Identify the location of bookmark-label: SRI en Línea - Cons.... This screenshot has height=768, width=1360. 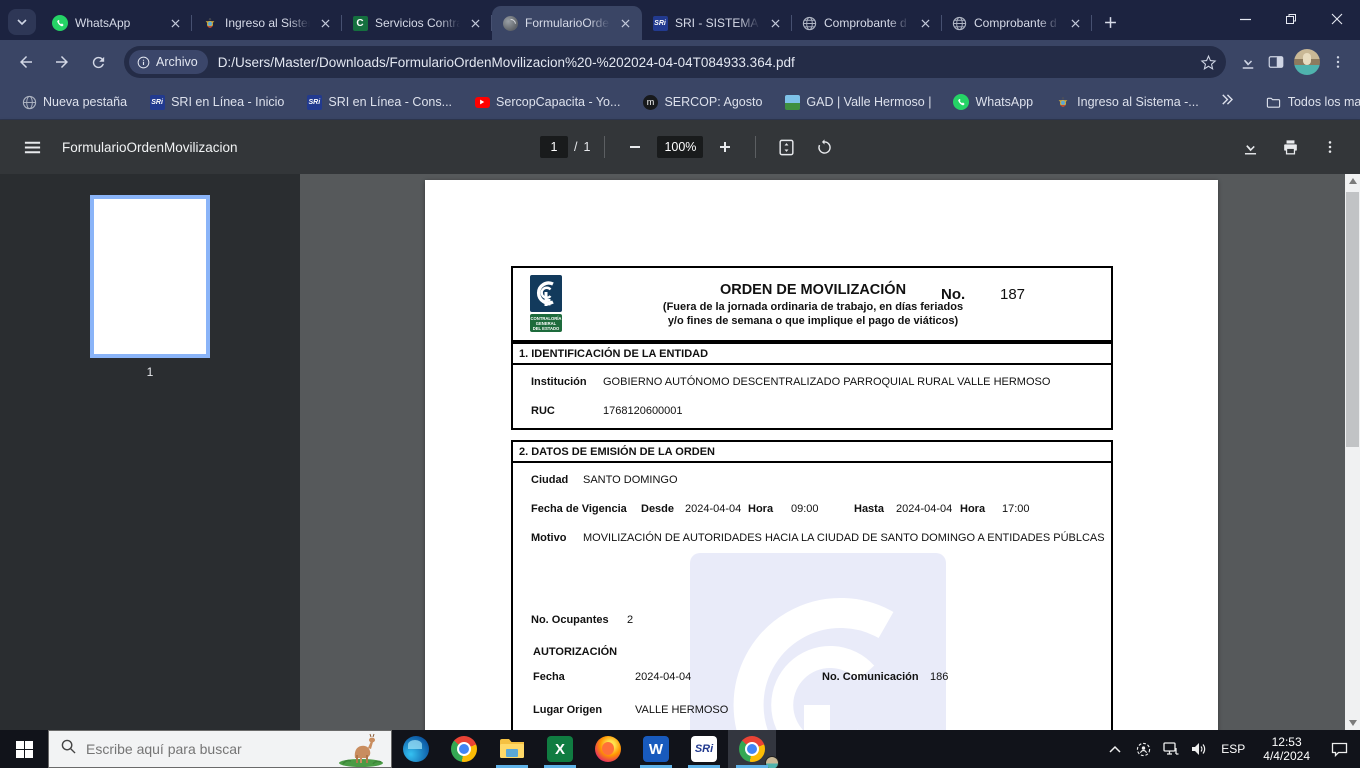
(390, 102).